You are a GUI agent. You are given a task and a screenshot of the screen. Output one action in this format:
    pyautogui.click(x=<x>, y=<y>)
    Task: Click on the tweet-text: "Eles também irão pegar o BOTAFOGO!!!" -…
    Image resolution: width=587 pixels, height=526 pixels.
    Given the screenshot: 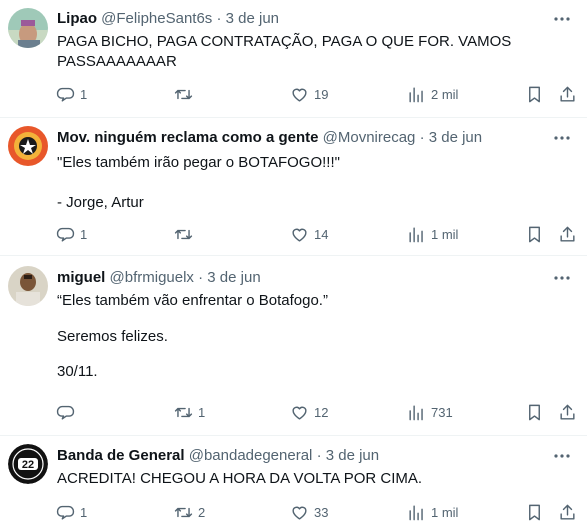 What is the action you would take?
    pyautogui.click(x=198, y=182)
    